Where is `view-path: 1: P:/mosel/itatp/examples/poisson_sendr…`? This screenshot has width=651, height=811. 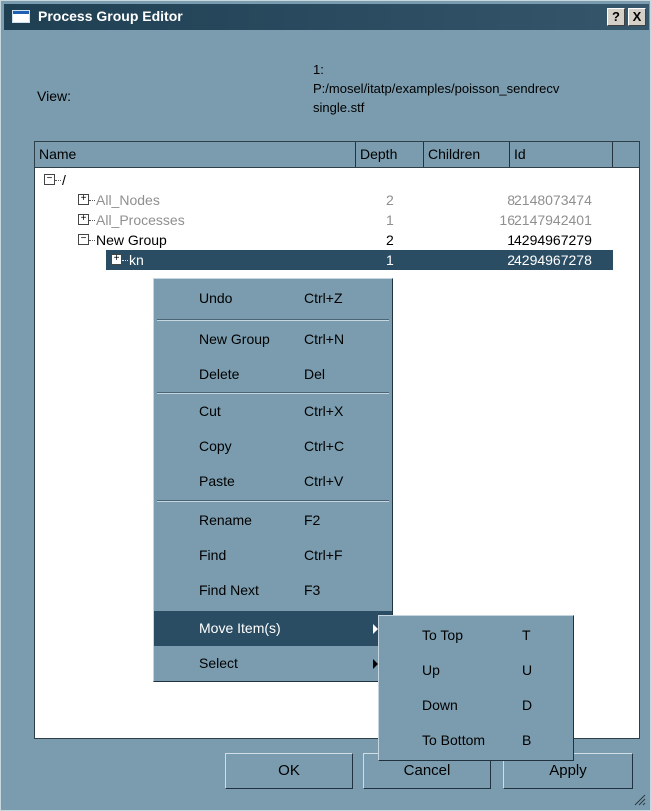
view-path: 1: P:/mosel/itatp/examples/poisson_sendr… is located at coordinates (478, 88).